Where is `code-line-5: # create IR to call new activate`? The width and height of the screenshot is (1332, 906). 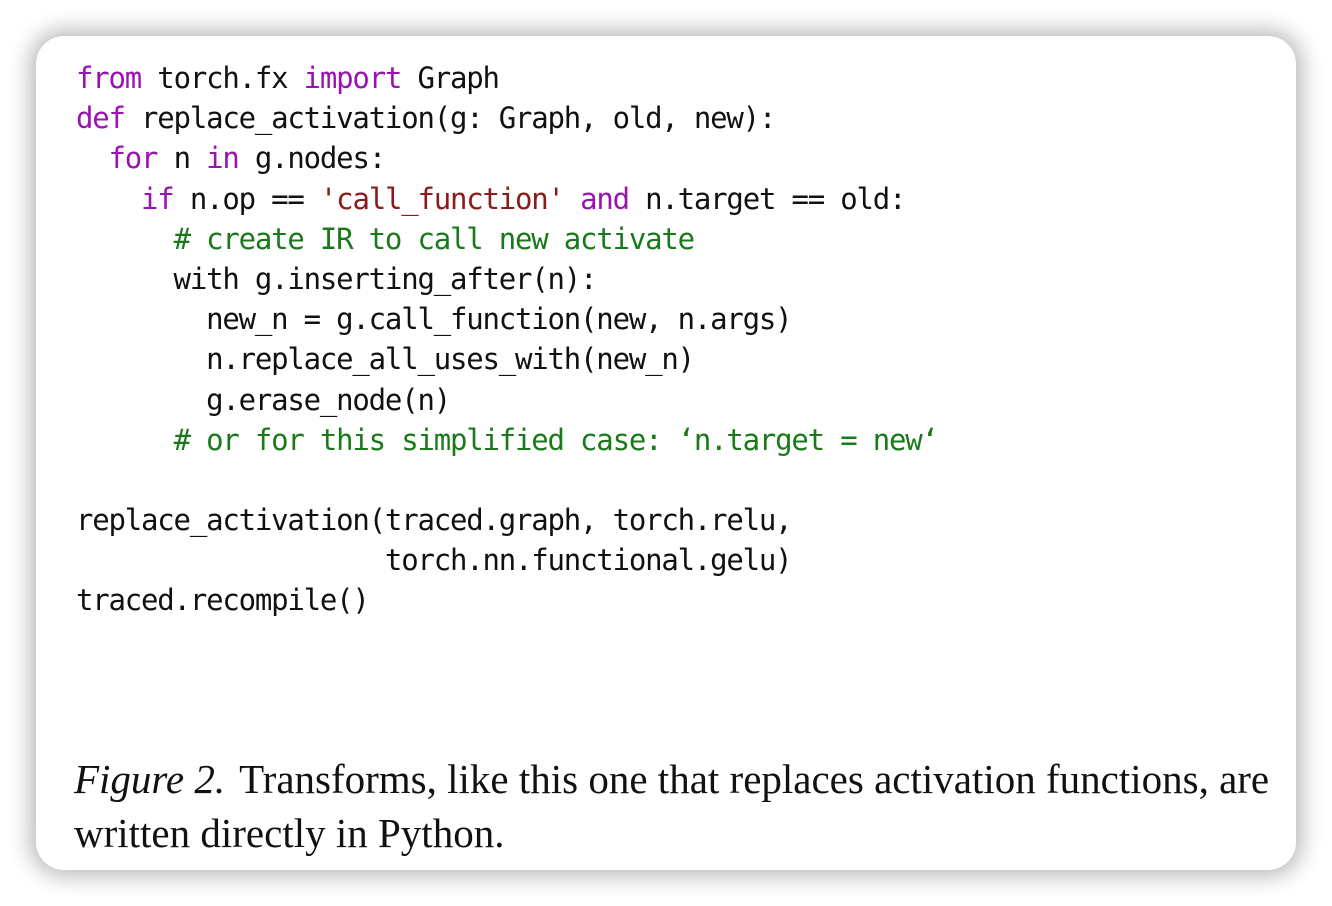 code-line-5: # create IR to call new activate is located at coordinates (507, 239).